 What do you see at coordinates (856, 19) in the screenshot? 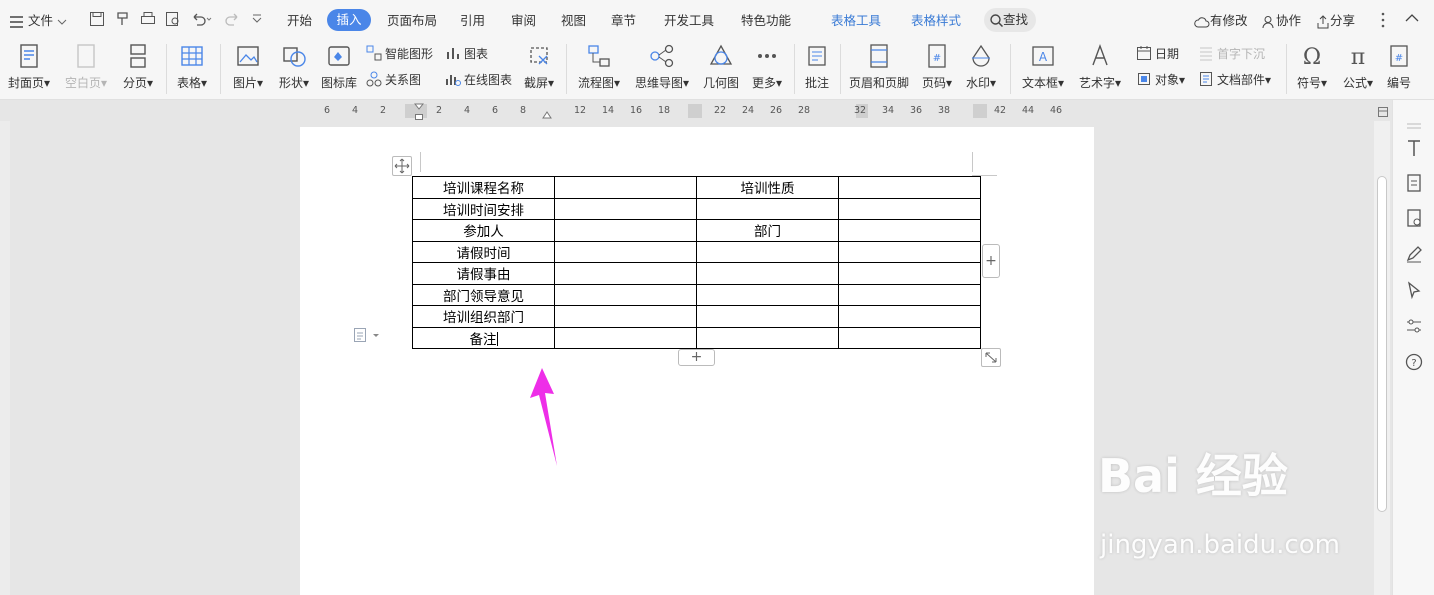
I see `tab-table-tools: 表格工具` at bounding box center [856, 19].